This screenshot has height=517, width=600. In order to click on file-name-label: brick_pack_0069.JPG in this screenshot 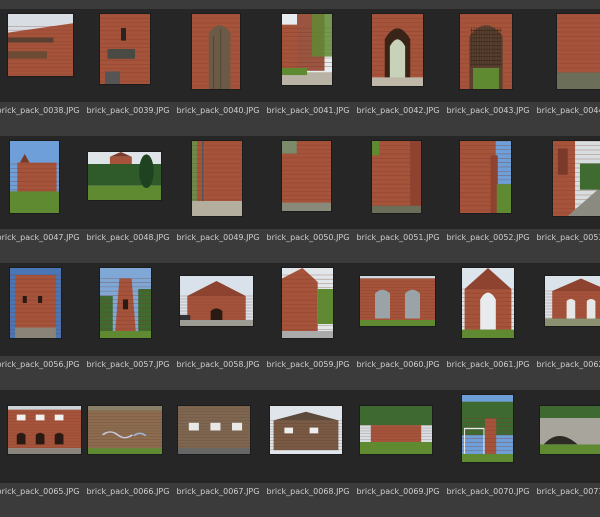, I will do `click(398, 491)`.